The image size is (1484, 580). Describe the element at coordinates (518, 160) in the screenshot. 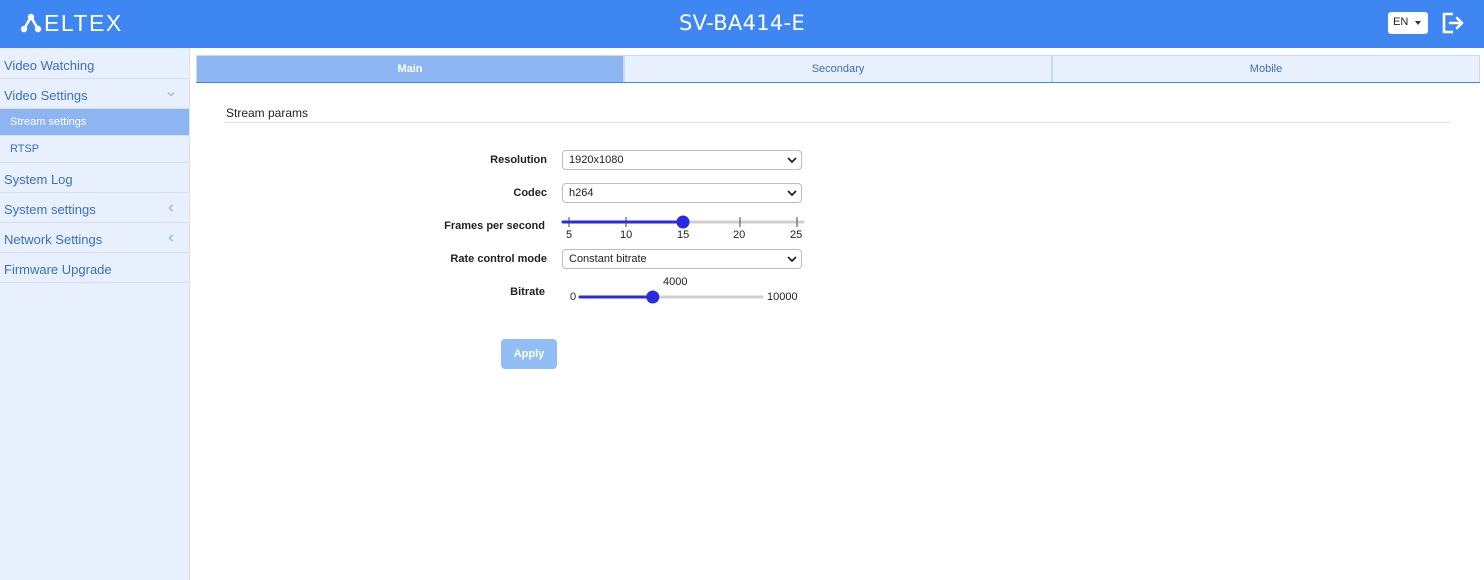

I see `resolution-label: Resolution` at that location.